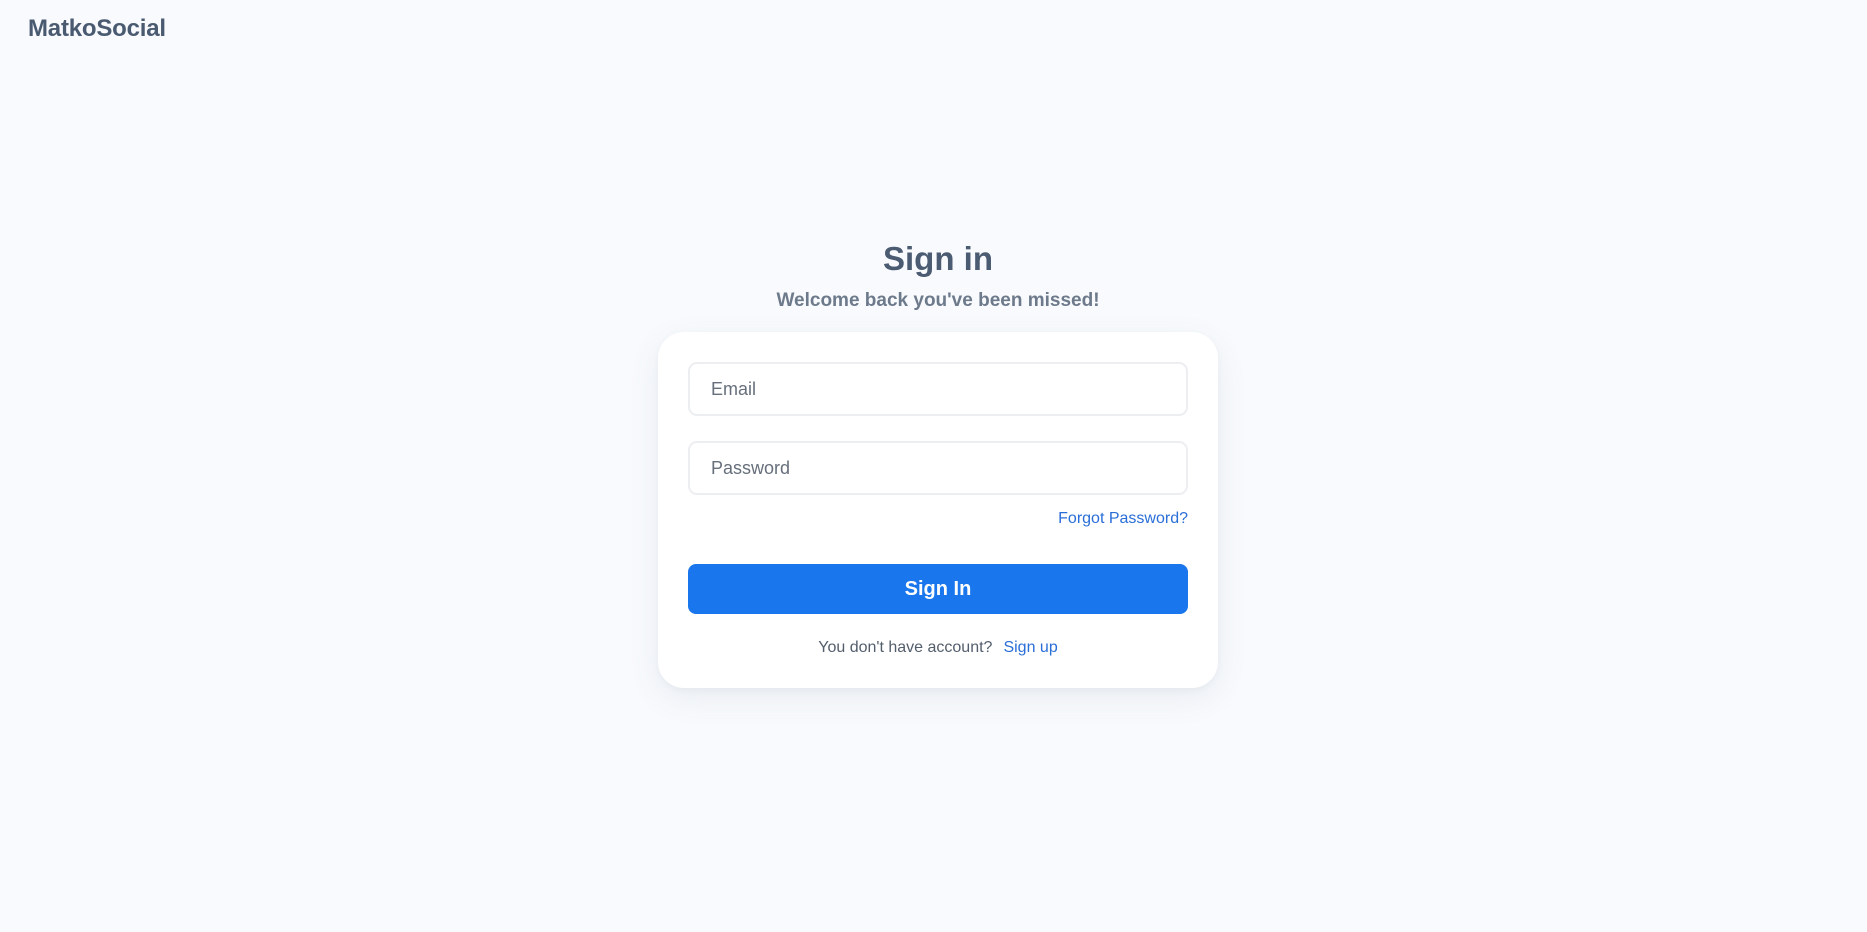  Describe the element at coordinates (938, 300) in the screenshot. I see `page-subtitle: Welcome back you've been missed!` at that location.